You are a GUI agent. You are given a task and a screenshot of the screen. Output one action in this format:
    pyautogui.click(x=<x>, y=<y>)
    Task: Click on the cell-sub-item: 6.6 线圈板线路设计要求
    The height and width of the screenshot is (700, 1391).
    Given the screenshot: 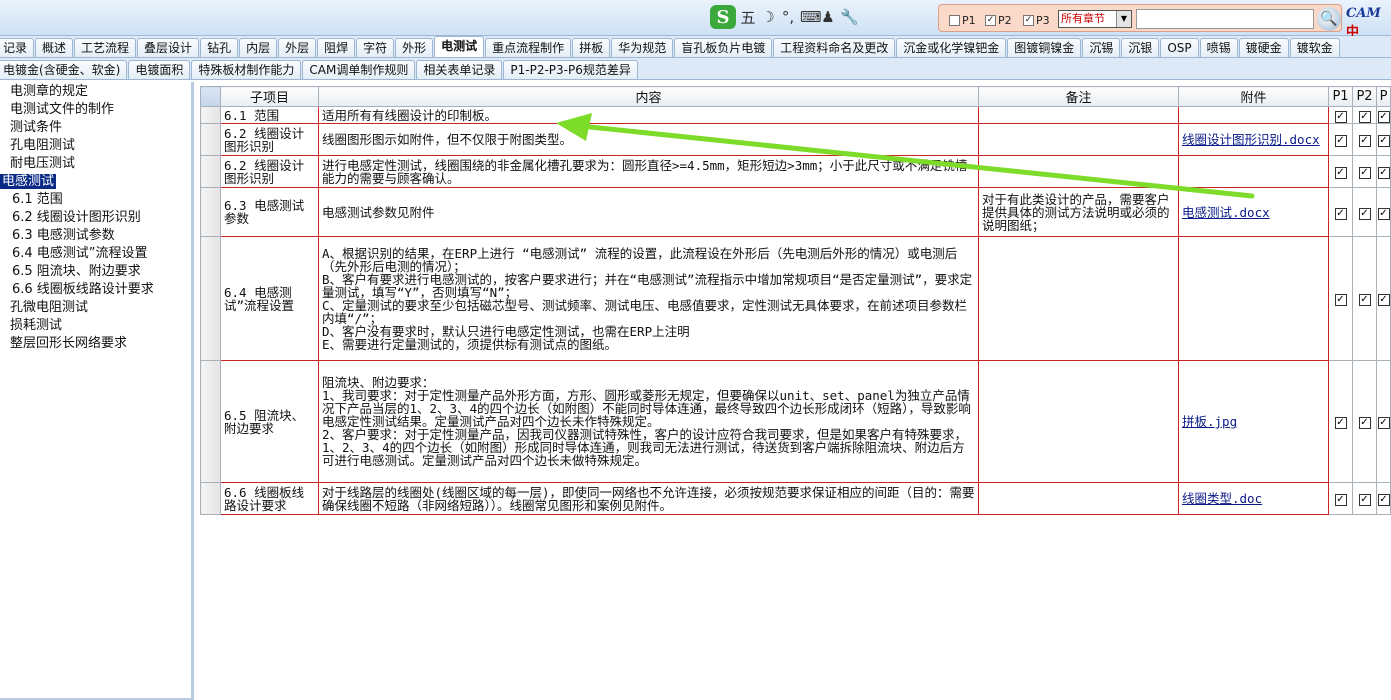 What is the action you would take?
    pyautogui.click(x=269, y=498)
    